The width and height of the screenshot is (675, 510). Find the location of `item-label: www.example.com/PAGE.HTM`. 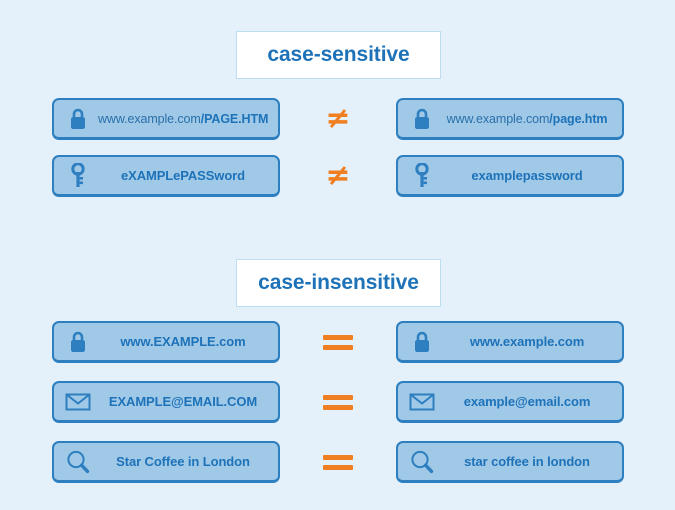

item-label: www.example.com/PAGE.HTM is located at coordinates (188, 119).